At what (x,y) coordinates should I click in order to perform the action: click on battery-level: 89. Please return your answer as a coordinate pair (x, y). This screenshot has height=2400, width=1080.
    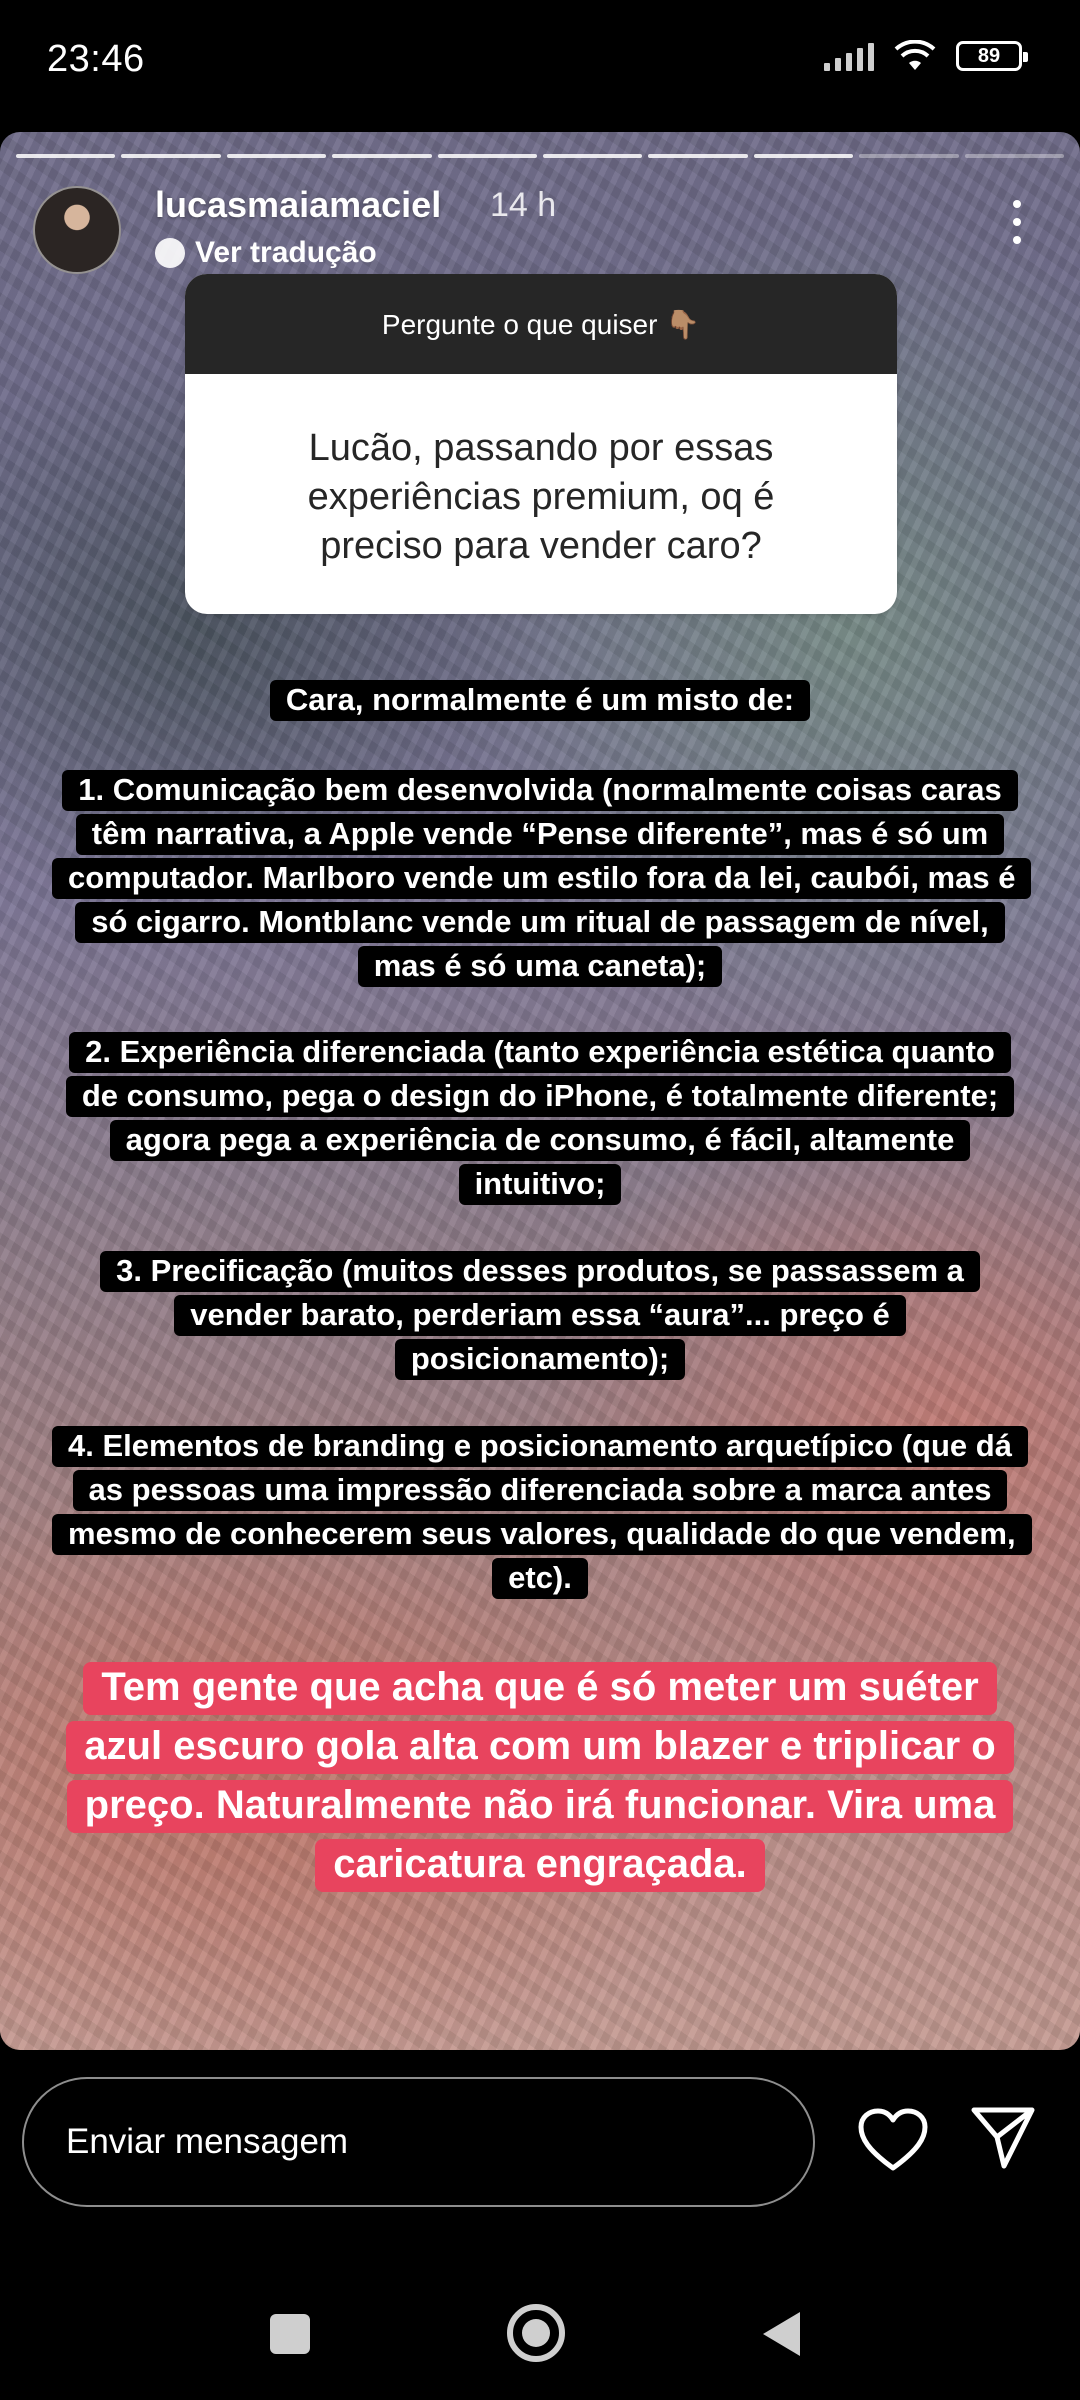
    Looking at the image, I should click on (989, 55).